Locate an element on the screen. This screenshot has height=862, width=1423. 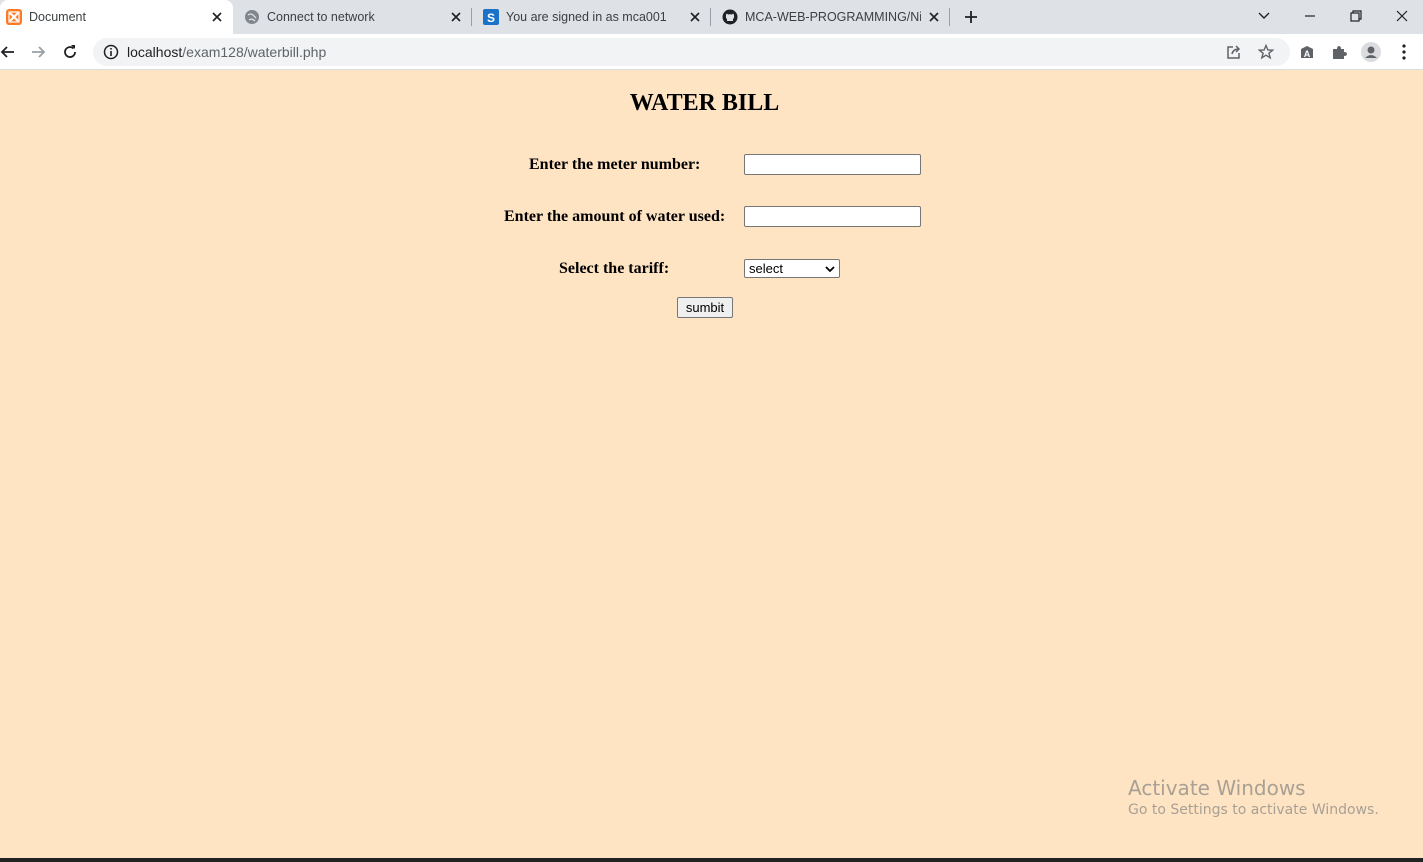
new-tab-icon is located at coordinates (971, 17).